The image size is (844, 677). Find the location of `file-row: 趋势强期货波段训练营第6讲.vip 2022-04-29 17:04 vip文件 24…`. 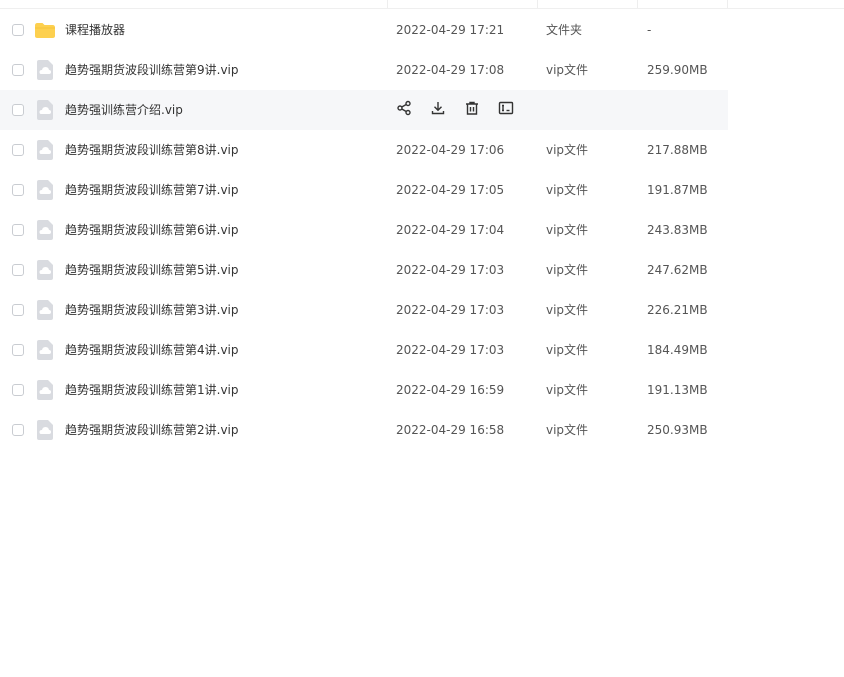

file-row: 趋势强期货波段训练营第6讲.vip 2022-04-29 17:04 vip文件 24… is located at coordinates (364, 230).